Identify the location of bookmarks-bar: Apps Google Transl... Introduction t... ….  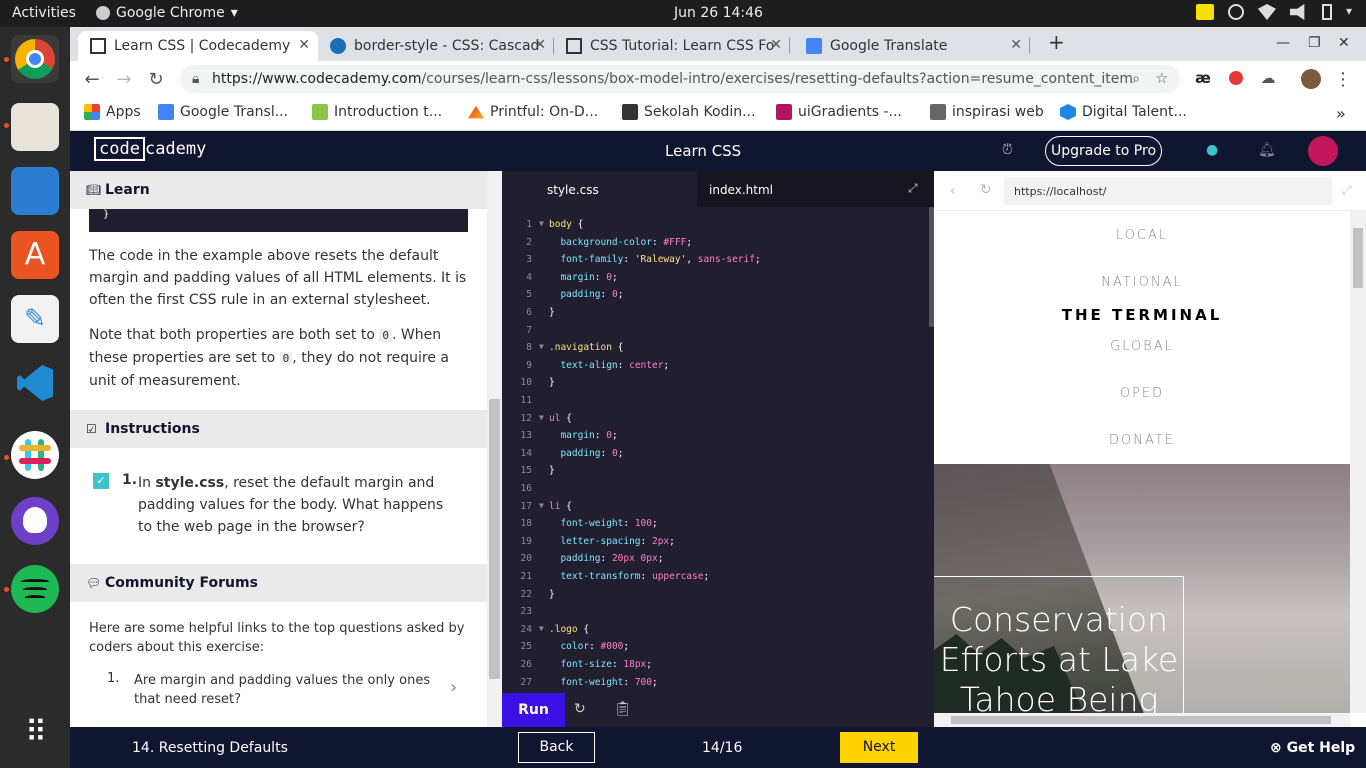
(718, 114).